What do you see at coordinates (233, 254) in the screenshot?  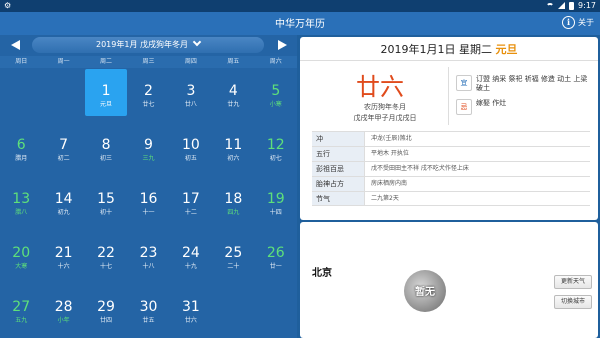 I see `calendar-day-25: 25 二十` at bounding box center [233, 254].